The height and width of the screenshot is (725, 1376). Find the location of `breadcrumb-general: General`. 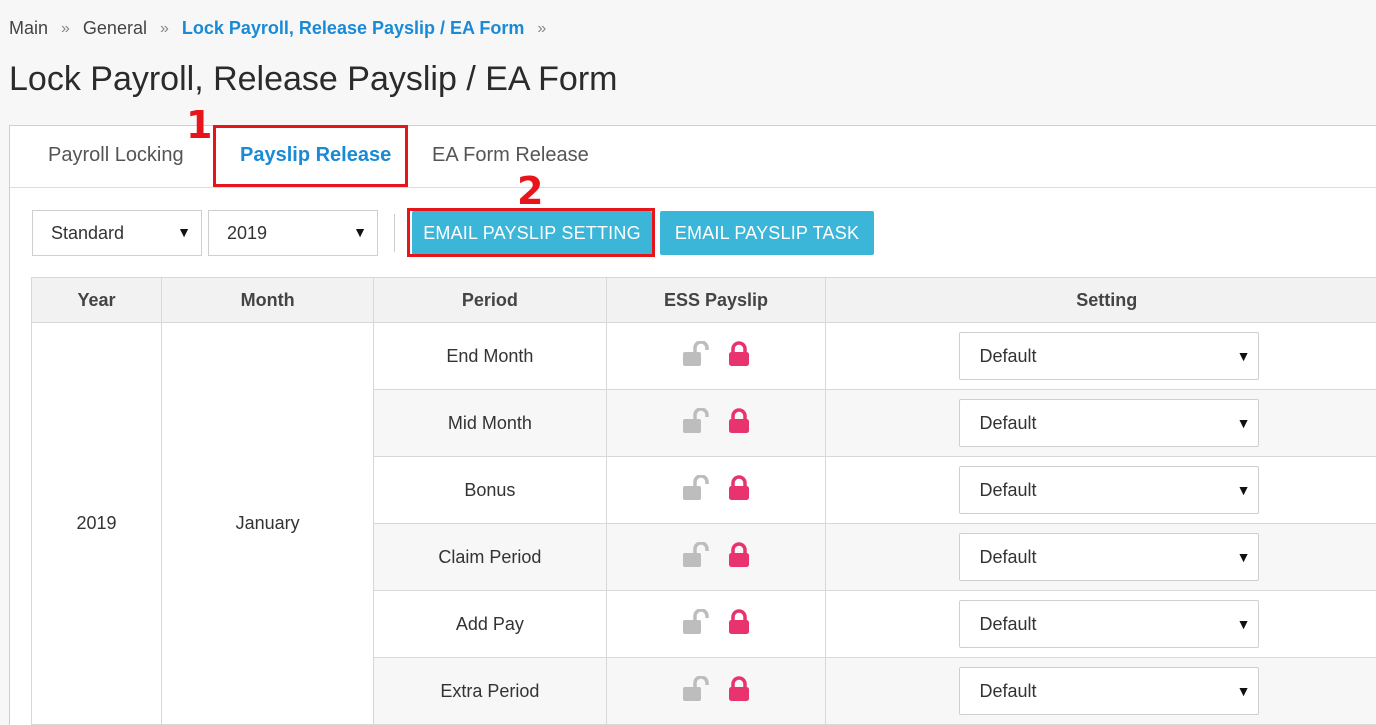

breadcrumb-general: General is located at coordinates (115, 28).